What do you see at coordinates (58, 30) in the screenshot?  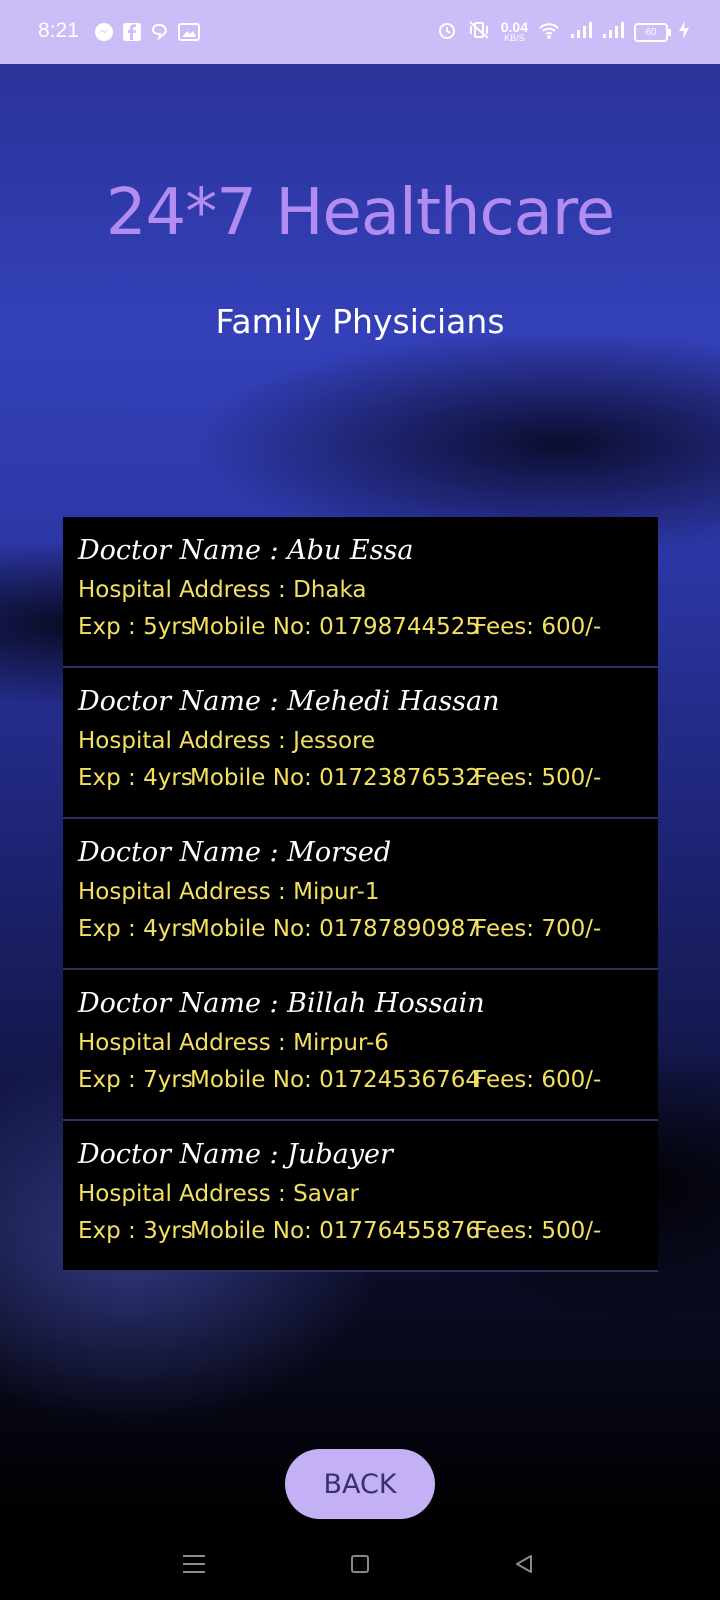 I see `status-time: 8:21` at bounding box center [58, 30].